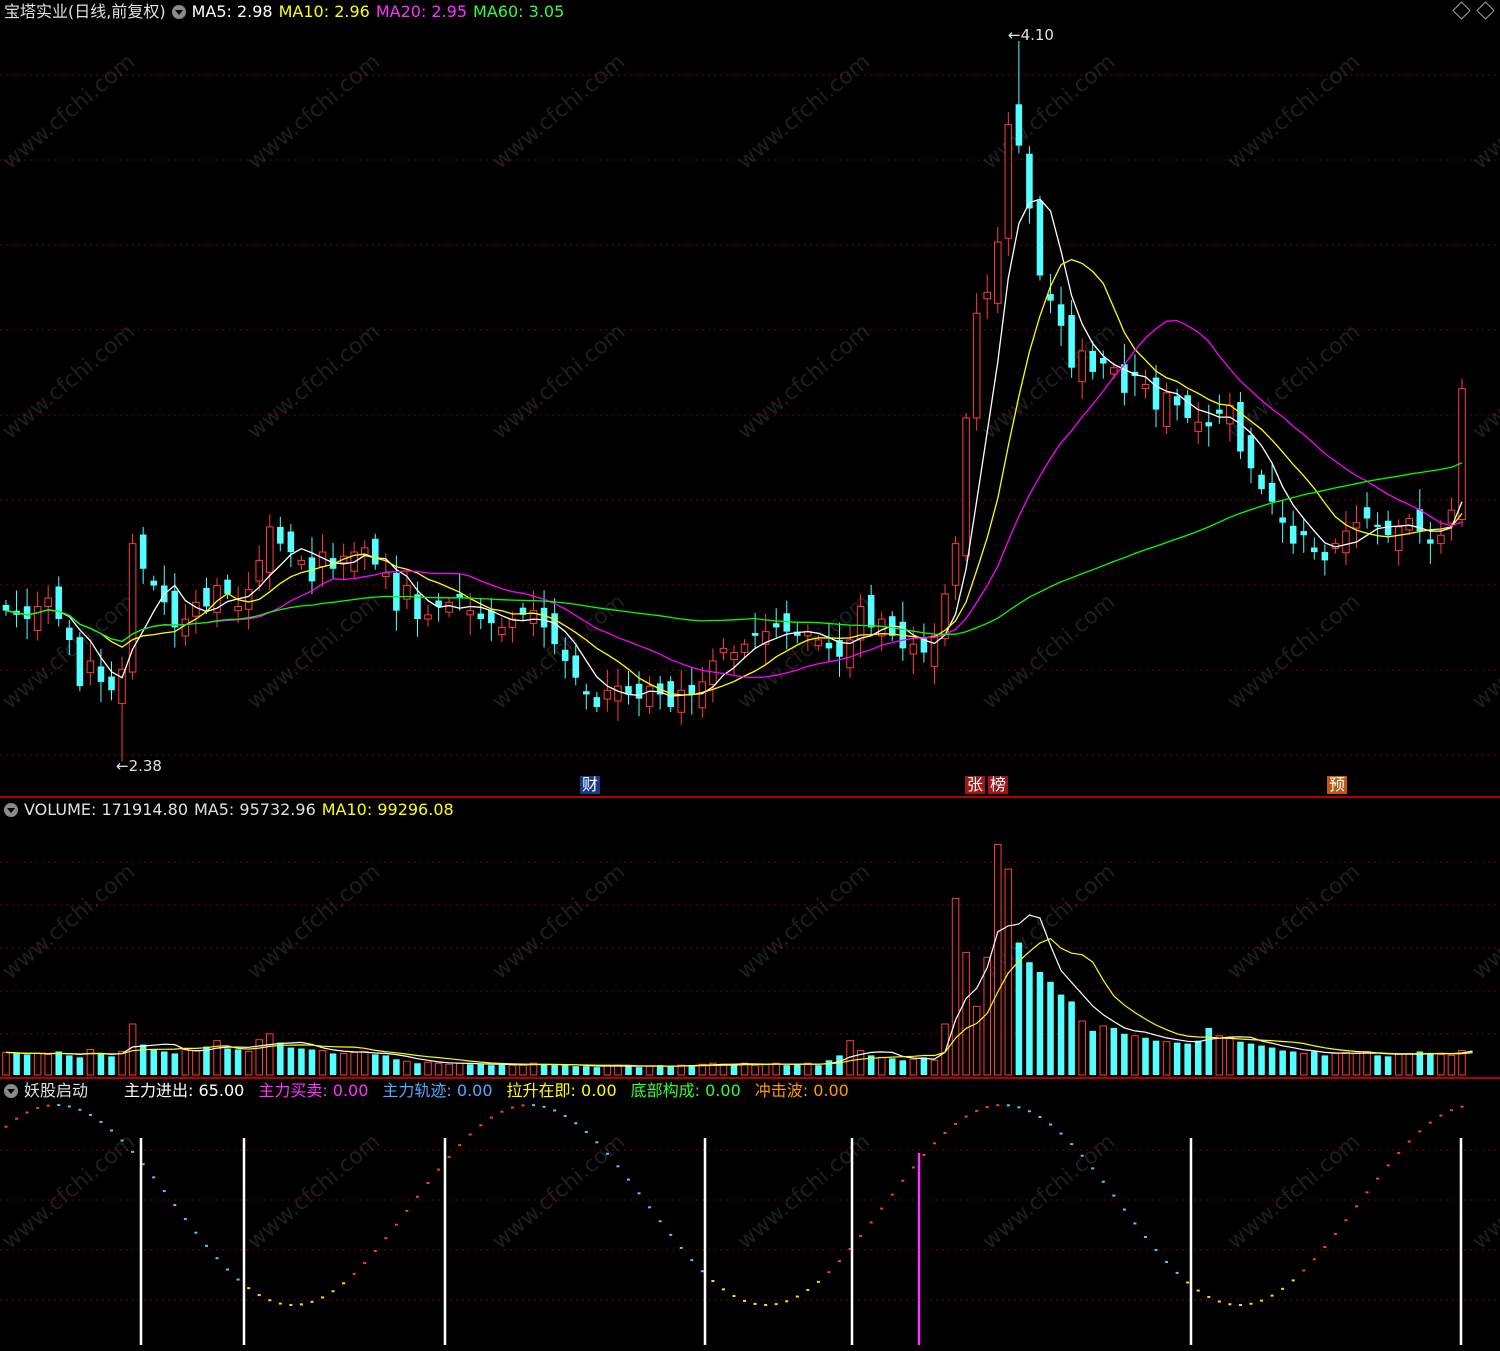  What do you see at coordinates (998, 785) in the screenshot?
I see `ranking-marker: 榜` at bounding box center [998, 785].